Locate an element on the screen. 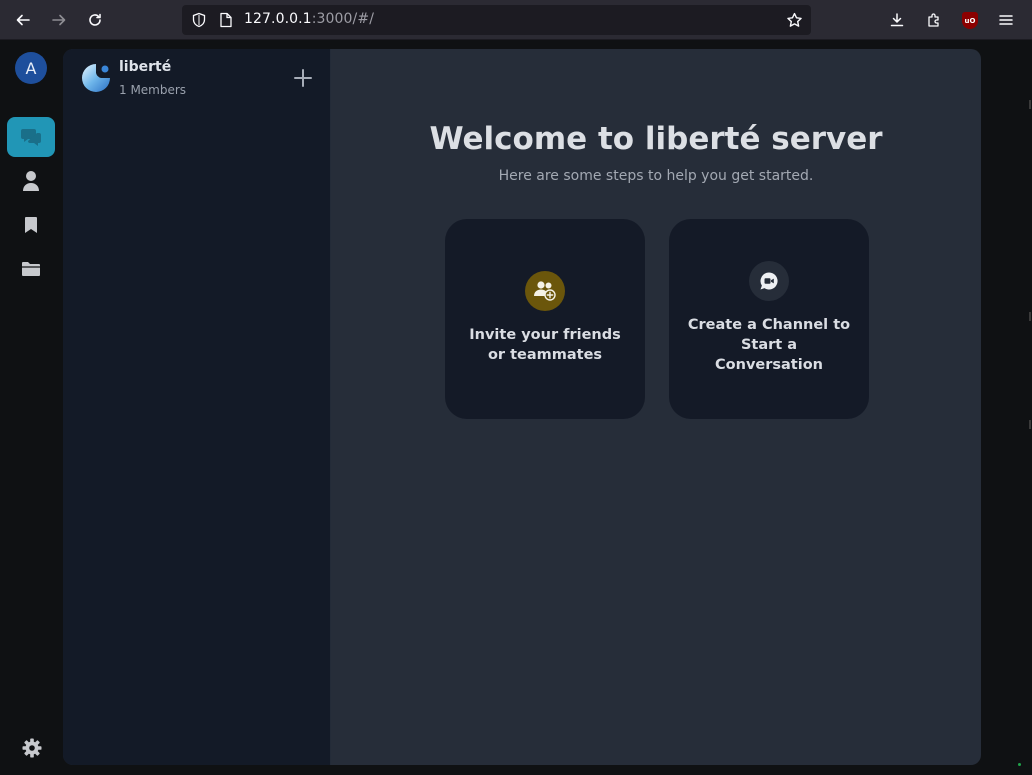  create-channel-card-label: Create a Channel to Start a Conversation is located at coordinates (769, 345).